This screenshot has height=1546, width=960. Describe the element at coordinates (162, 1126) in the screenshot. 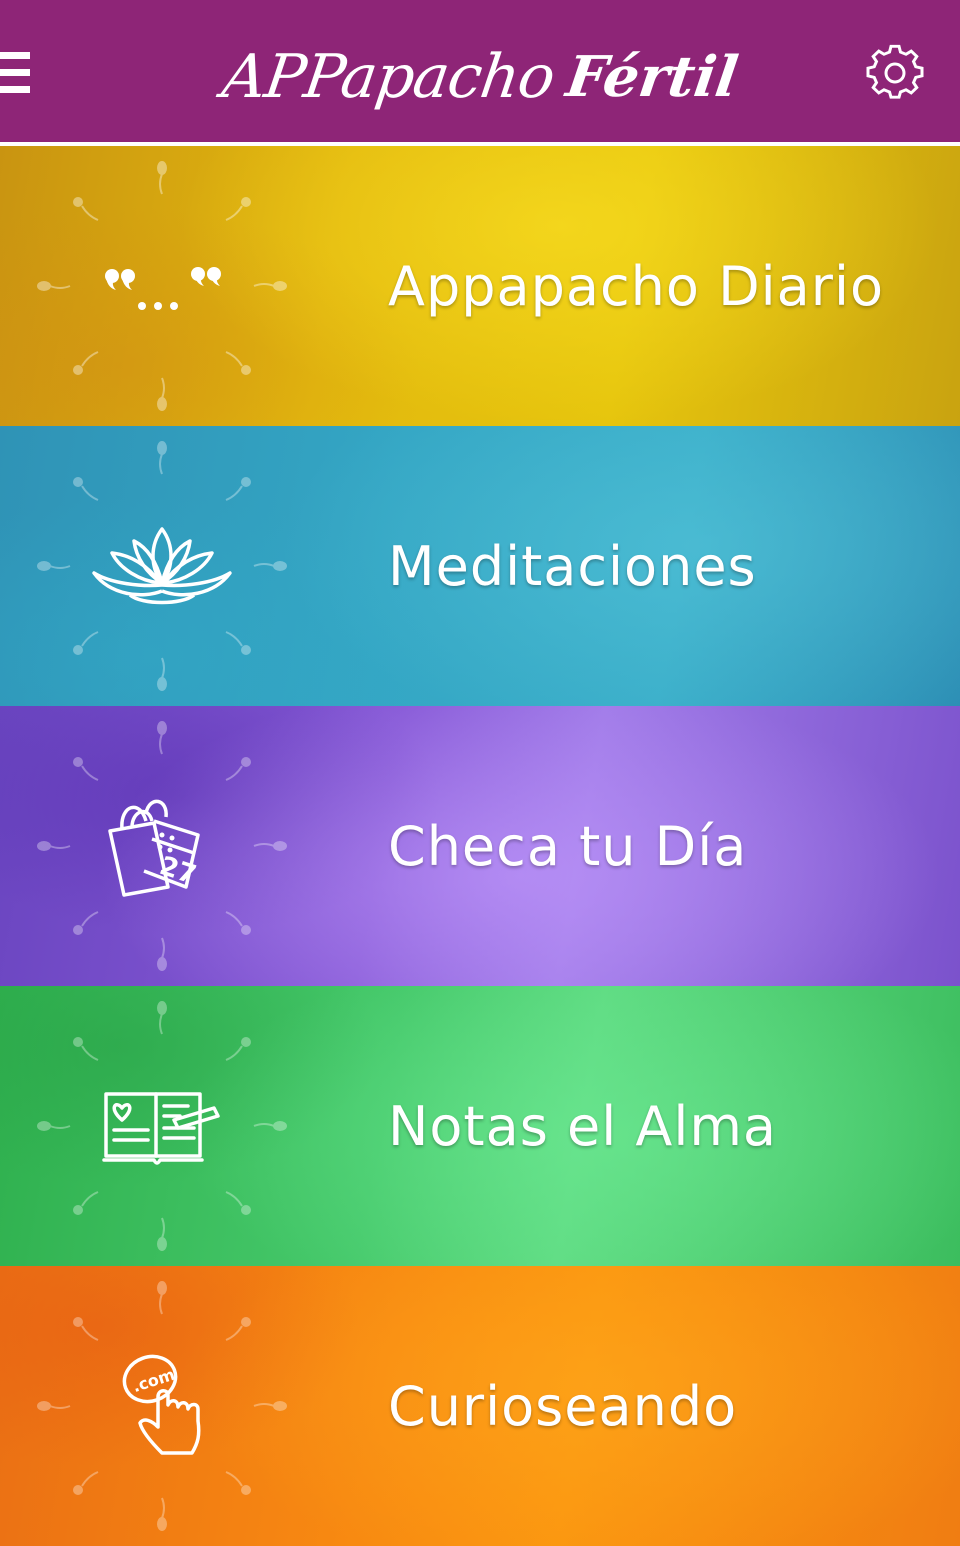

I see `journal-pen-icon` at that location.